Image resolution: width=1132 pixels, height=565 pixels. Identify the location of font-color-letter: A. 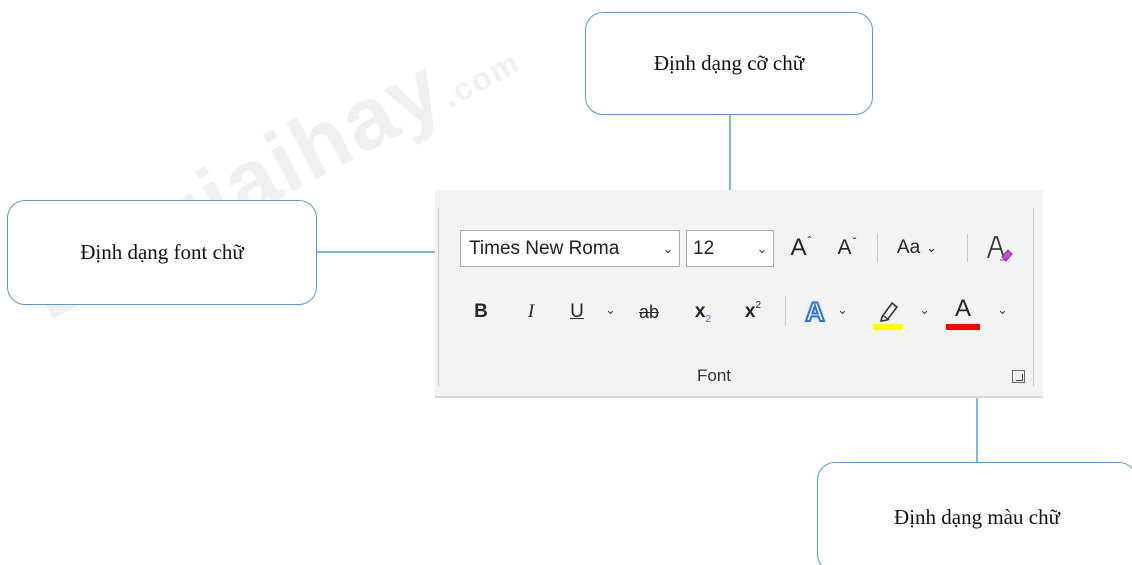
(962, 308).